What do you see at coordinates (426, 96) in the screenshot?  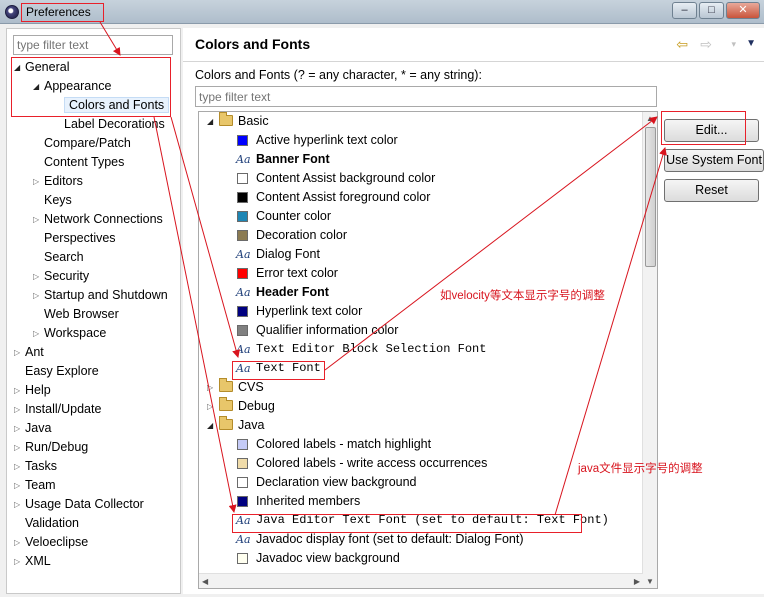 I see `colors-filter-input` at bounding box center [426, 96].